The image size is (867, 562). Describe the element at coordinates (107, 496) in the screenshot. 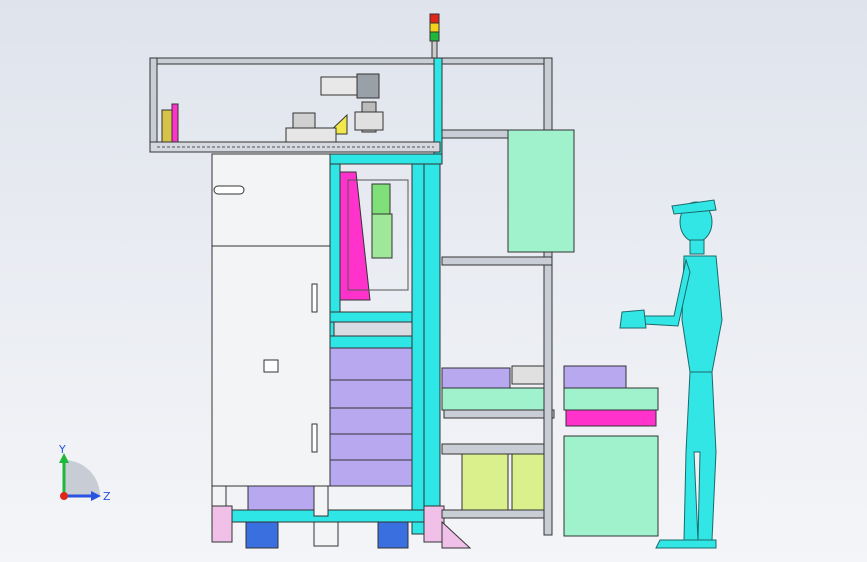

I see `z-axis-label: Z` at that location.